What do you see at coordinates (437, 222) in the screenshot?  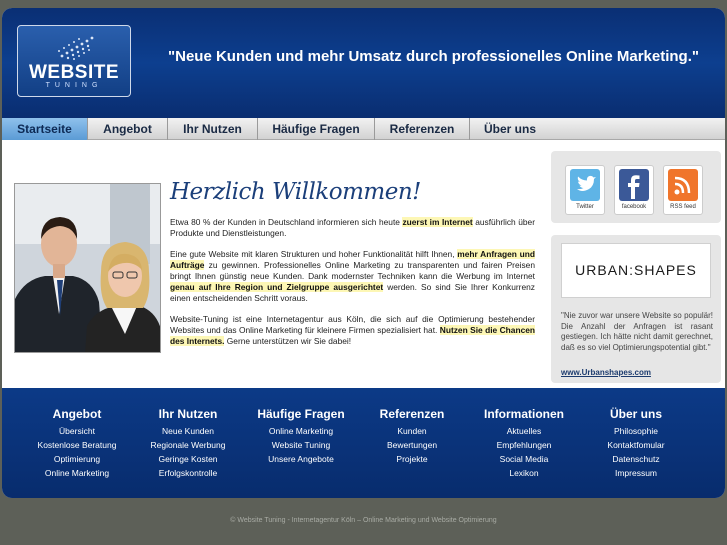 I see `highlight: zuerst im Internet` at bounding box center [437, 222].